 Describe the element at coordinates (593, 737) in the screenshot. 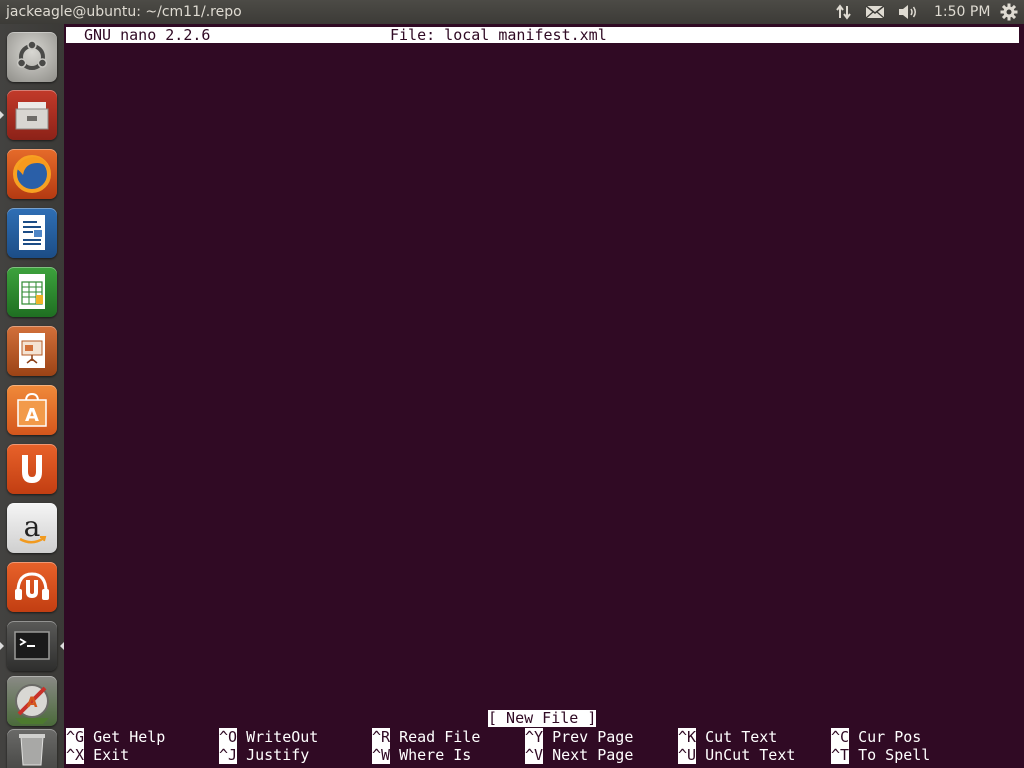

I see `shortcut-label: Prev Page` at that location.